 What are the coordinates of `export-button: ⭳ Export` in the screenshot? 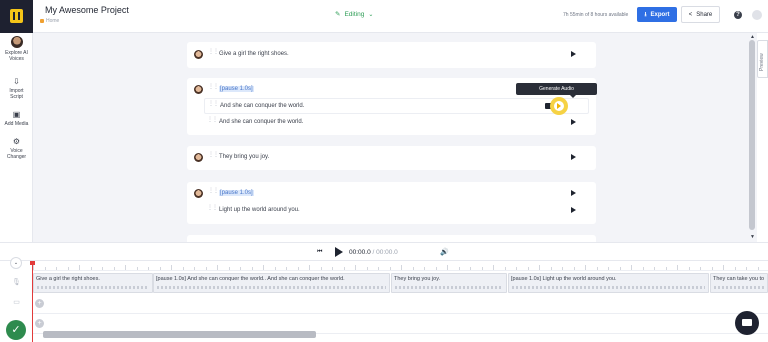 It's located at (657, 14).